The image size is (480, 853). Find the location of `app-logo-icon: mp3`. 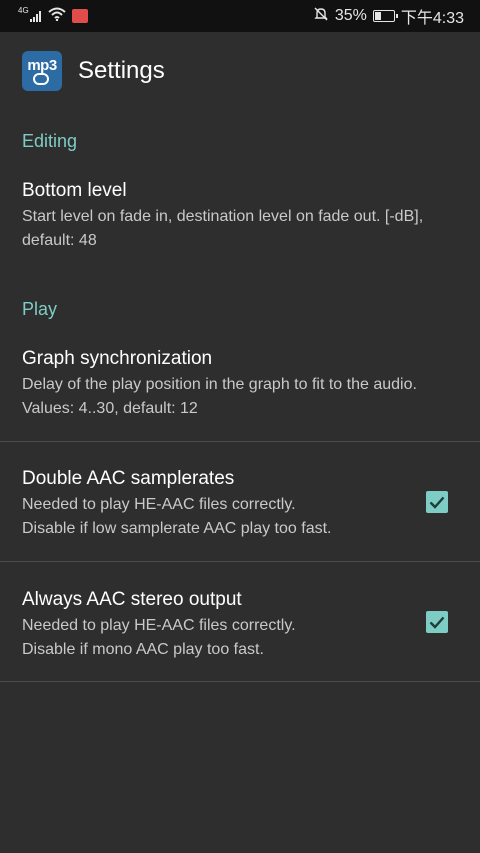

app-logo-icon: mp3 is located at coordinates (42, 71).